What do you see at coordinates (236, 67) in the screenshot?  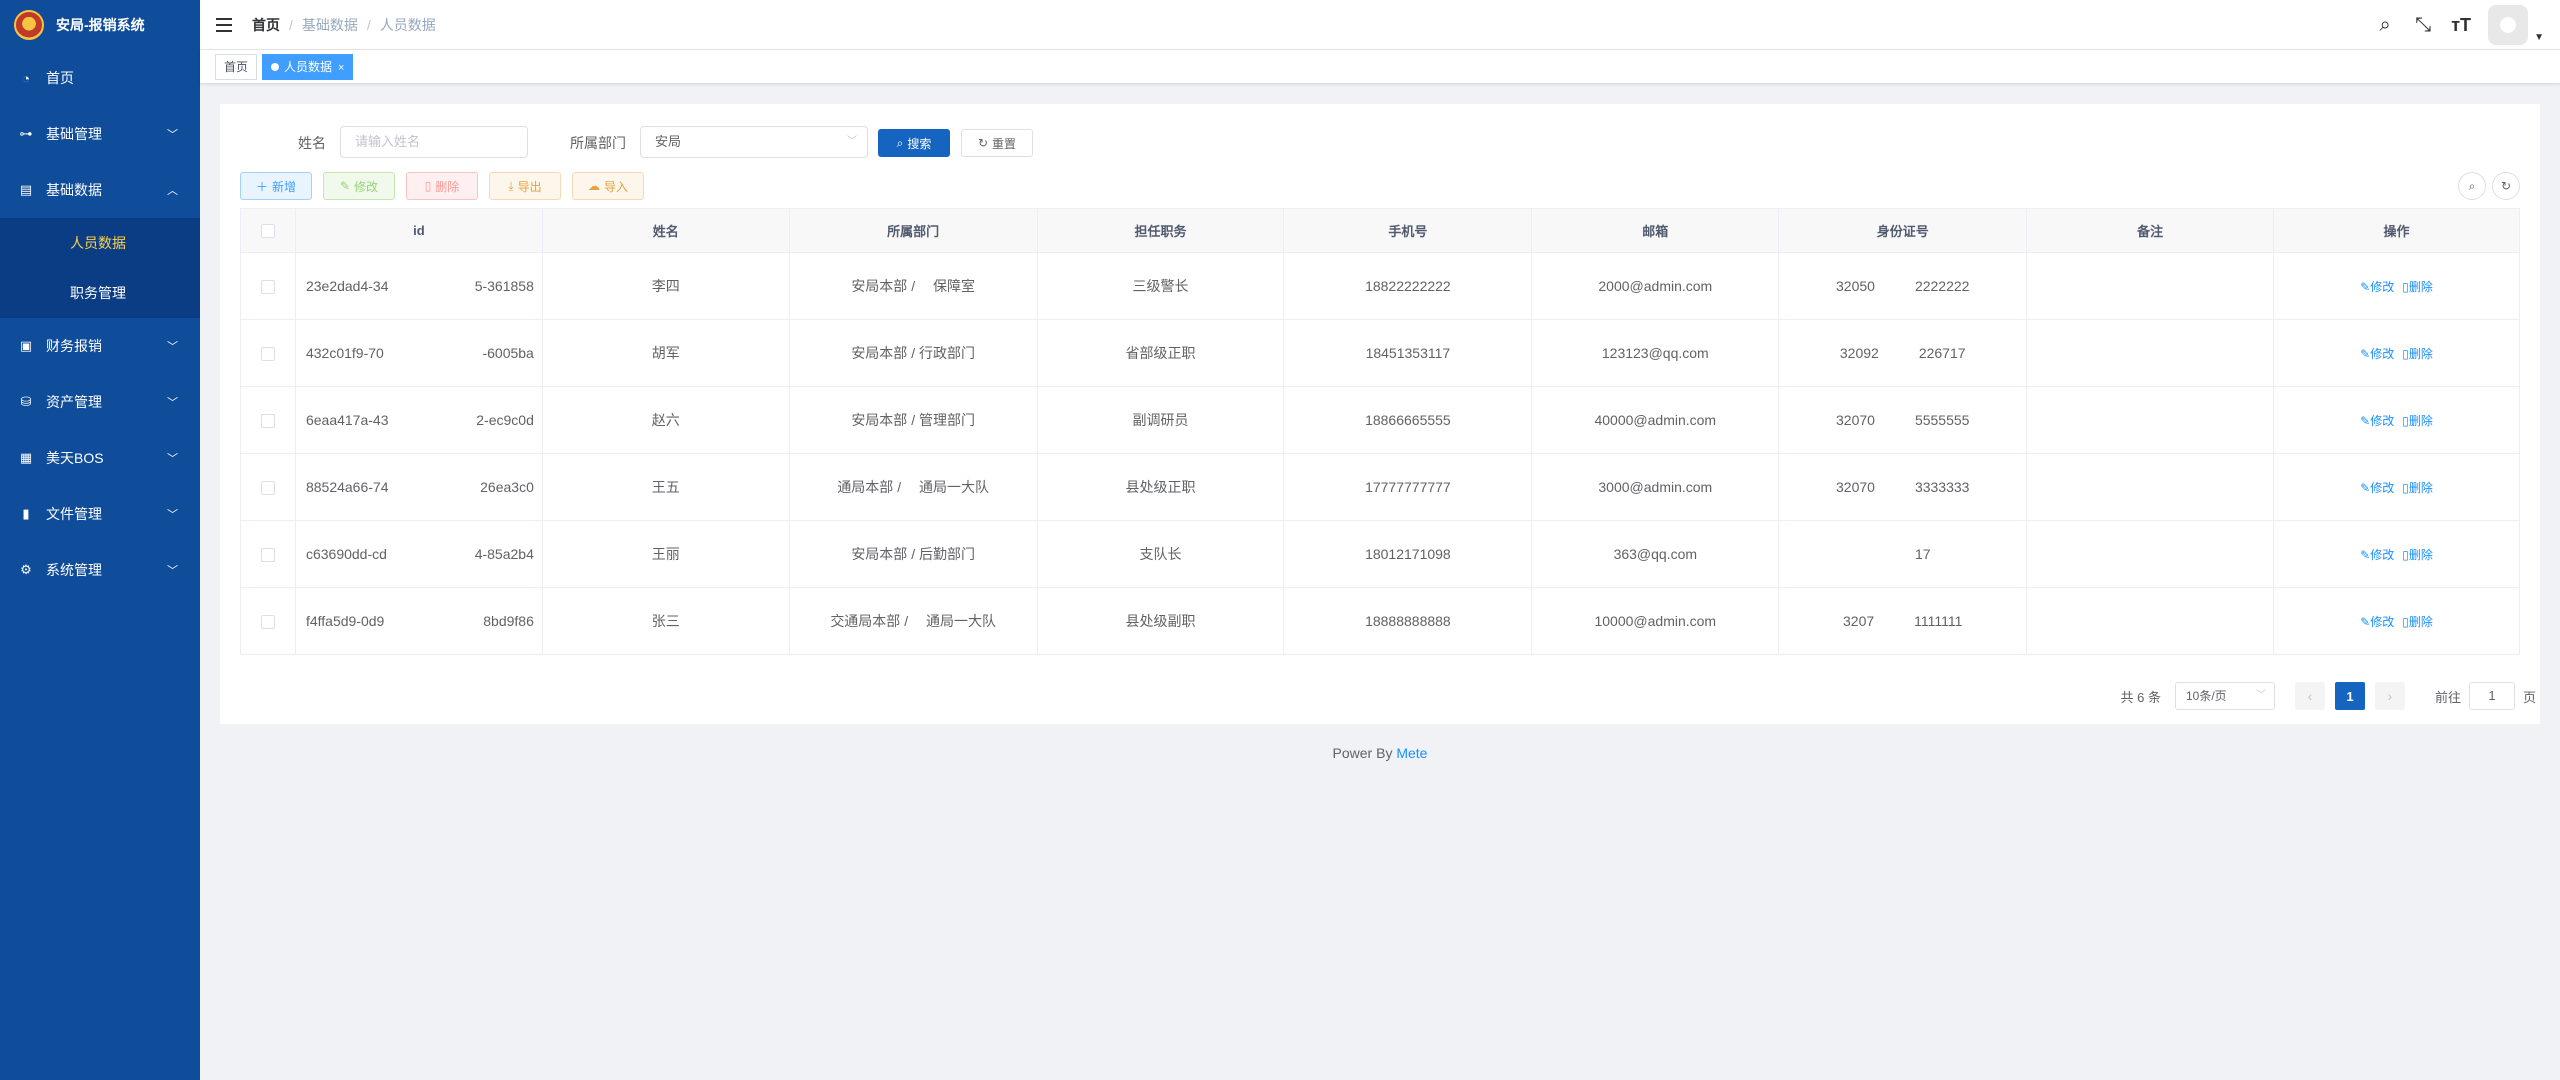 I see `tag-home: 首页` at bounding box center [236, 67].